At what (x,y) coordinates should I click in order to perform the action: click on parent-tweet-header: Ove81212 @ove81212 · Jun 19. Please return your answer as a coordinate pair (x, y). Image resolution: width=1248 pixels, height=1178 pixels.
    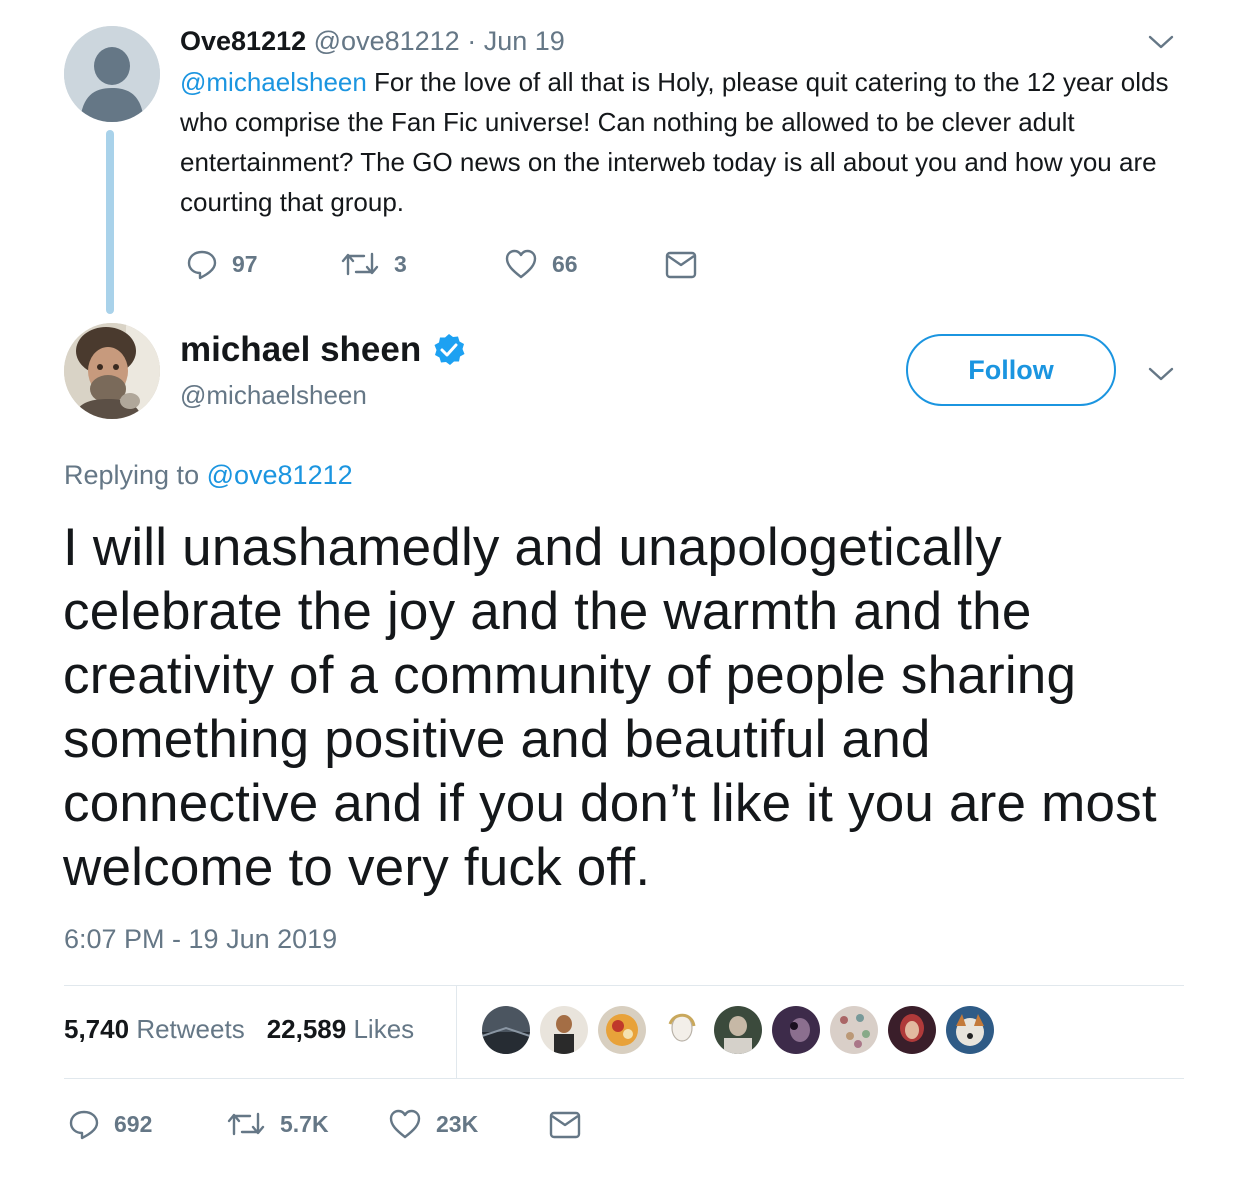
    Looking at the image, I should click on (372, 41).